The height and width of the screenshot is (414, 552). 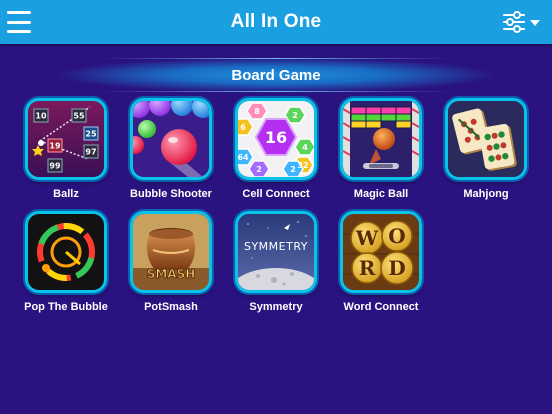 What do you see at coordinates (396, 268) in the screenshot?
I see `word-tile-letter: D` at bounding box center [396, 268].